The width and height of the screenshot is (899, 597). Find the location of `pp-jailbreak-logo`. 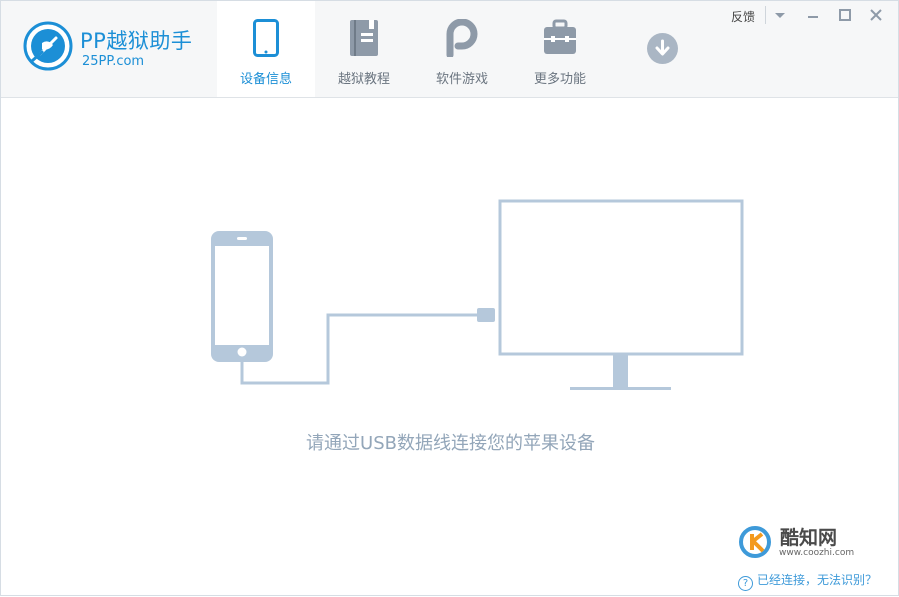

pp-jailbreak-logo is located at coordinates (48, 46).